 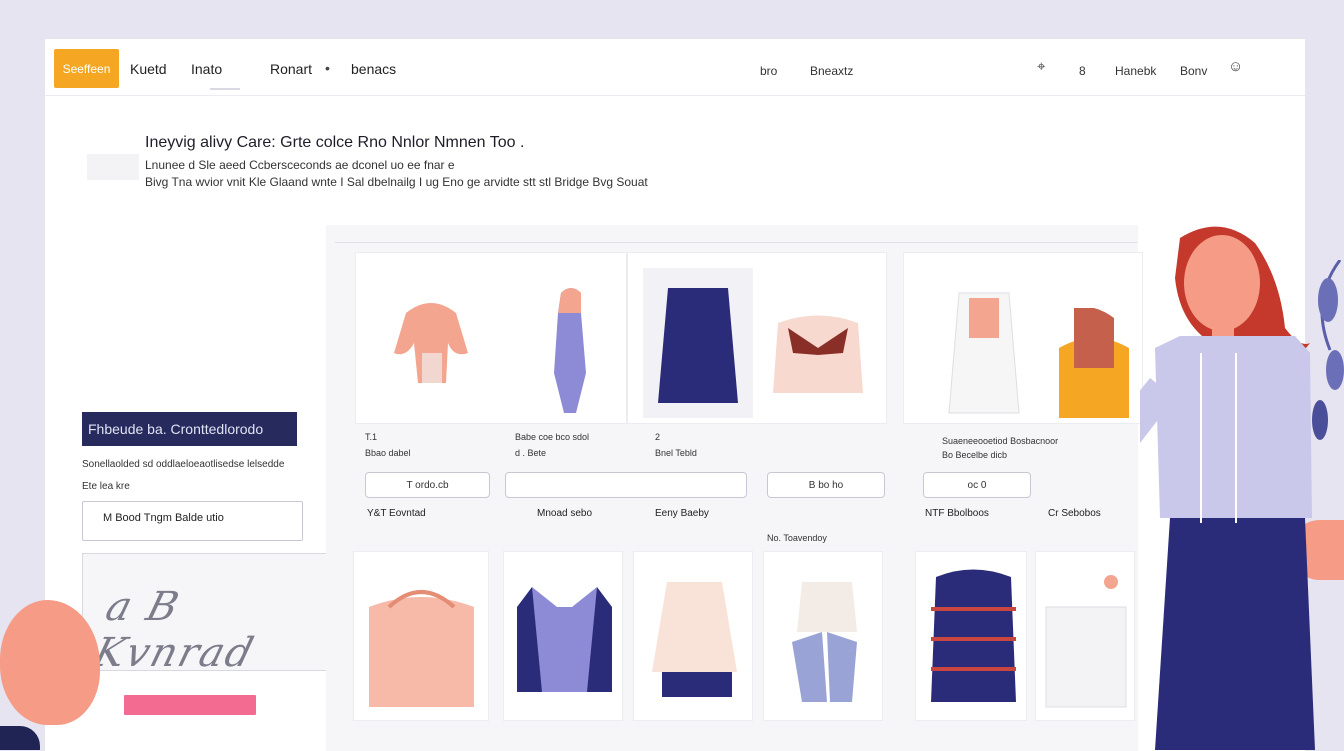 I want to click on product-image-orange-top, so click(x=1094, y=363).